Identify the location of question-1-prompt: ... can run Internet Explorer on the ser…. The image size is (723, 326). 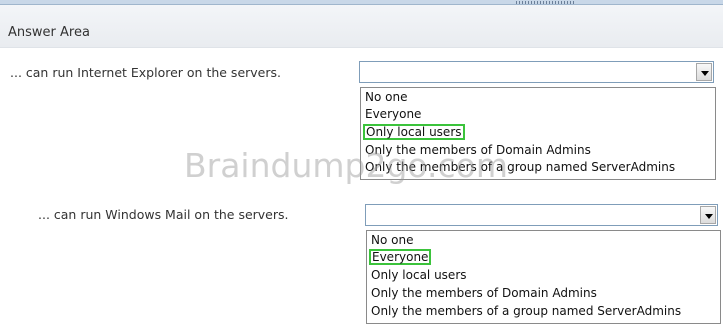
(145, 72).